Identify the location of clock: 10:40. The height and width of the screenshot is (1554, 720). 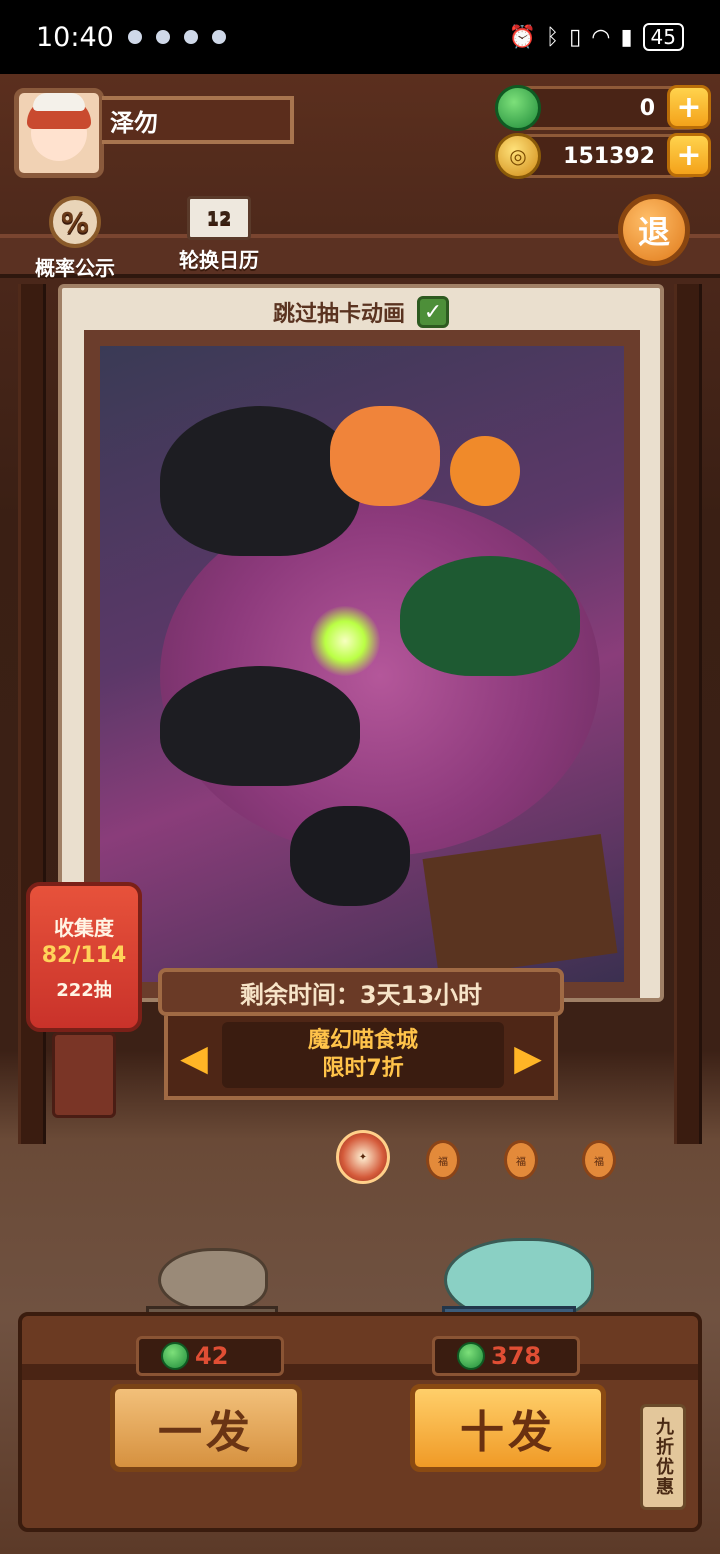
(75, 37).